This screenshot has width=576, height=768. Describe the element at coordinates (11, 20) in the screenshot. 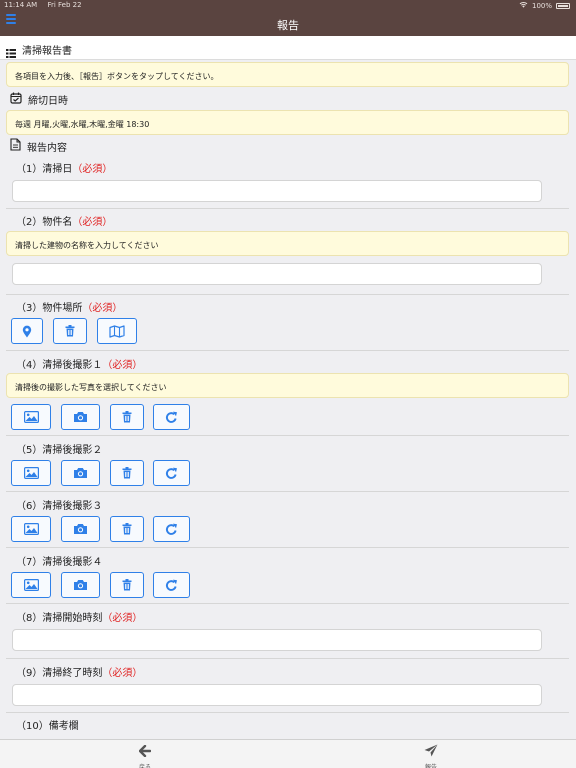

I see `menu-icon` at that location.